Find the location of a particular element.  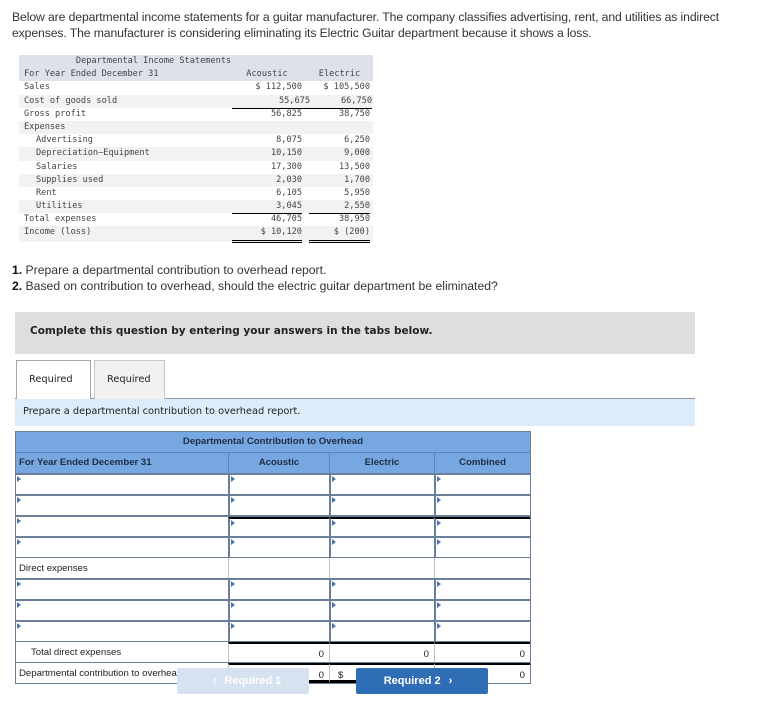

exhibit-row: Salaries 17,300 13,500 is located at coordinates (196, 167).